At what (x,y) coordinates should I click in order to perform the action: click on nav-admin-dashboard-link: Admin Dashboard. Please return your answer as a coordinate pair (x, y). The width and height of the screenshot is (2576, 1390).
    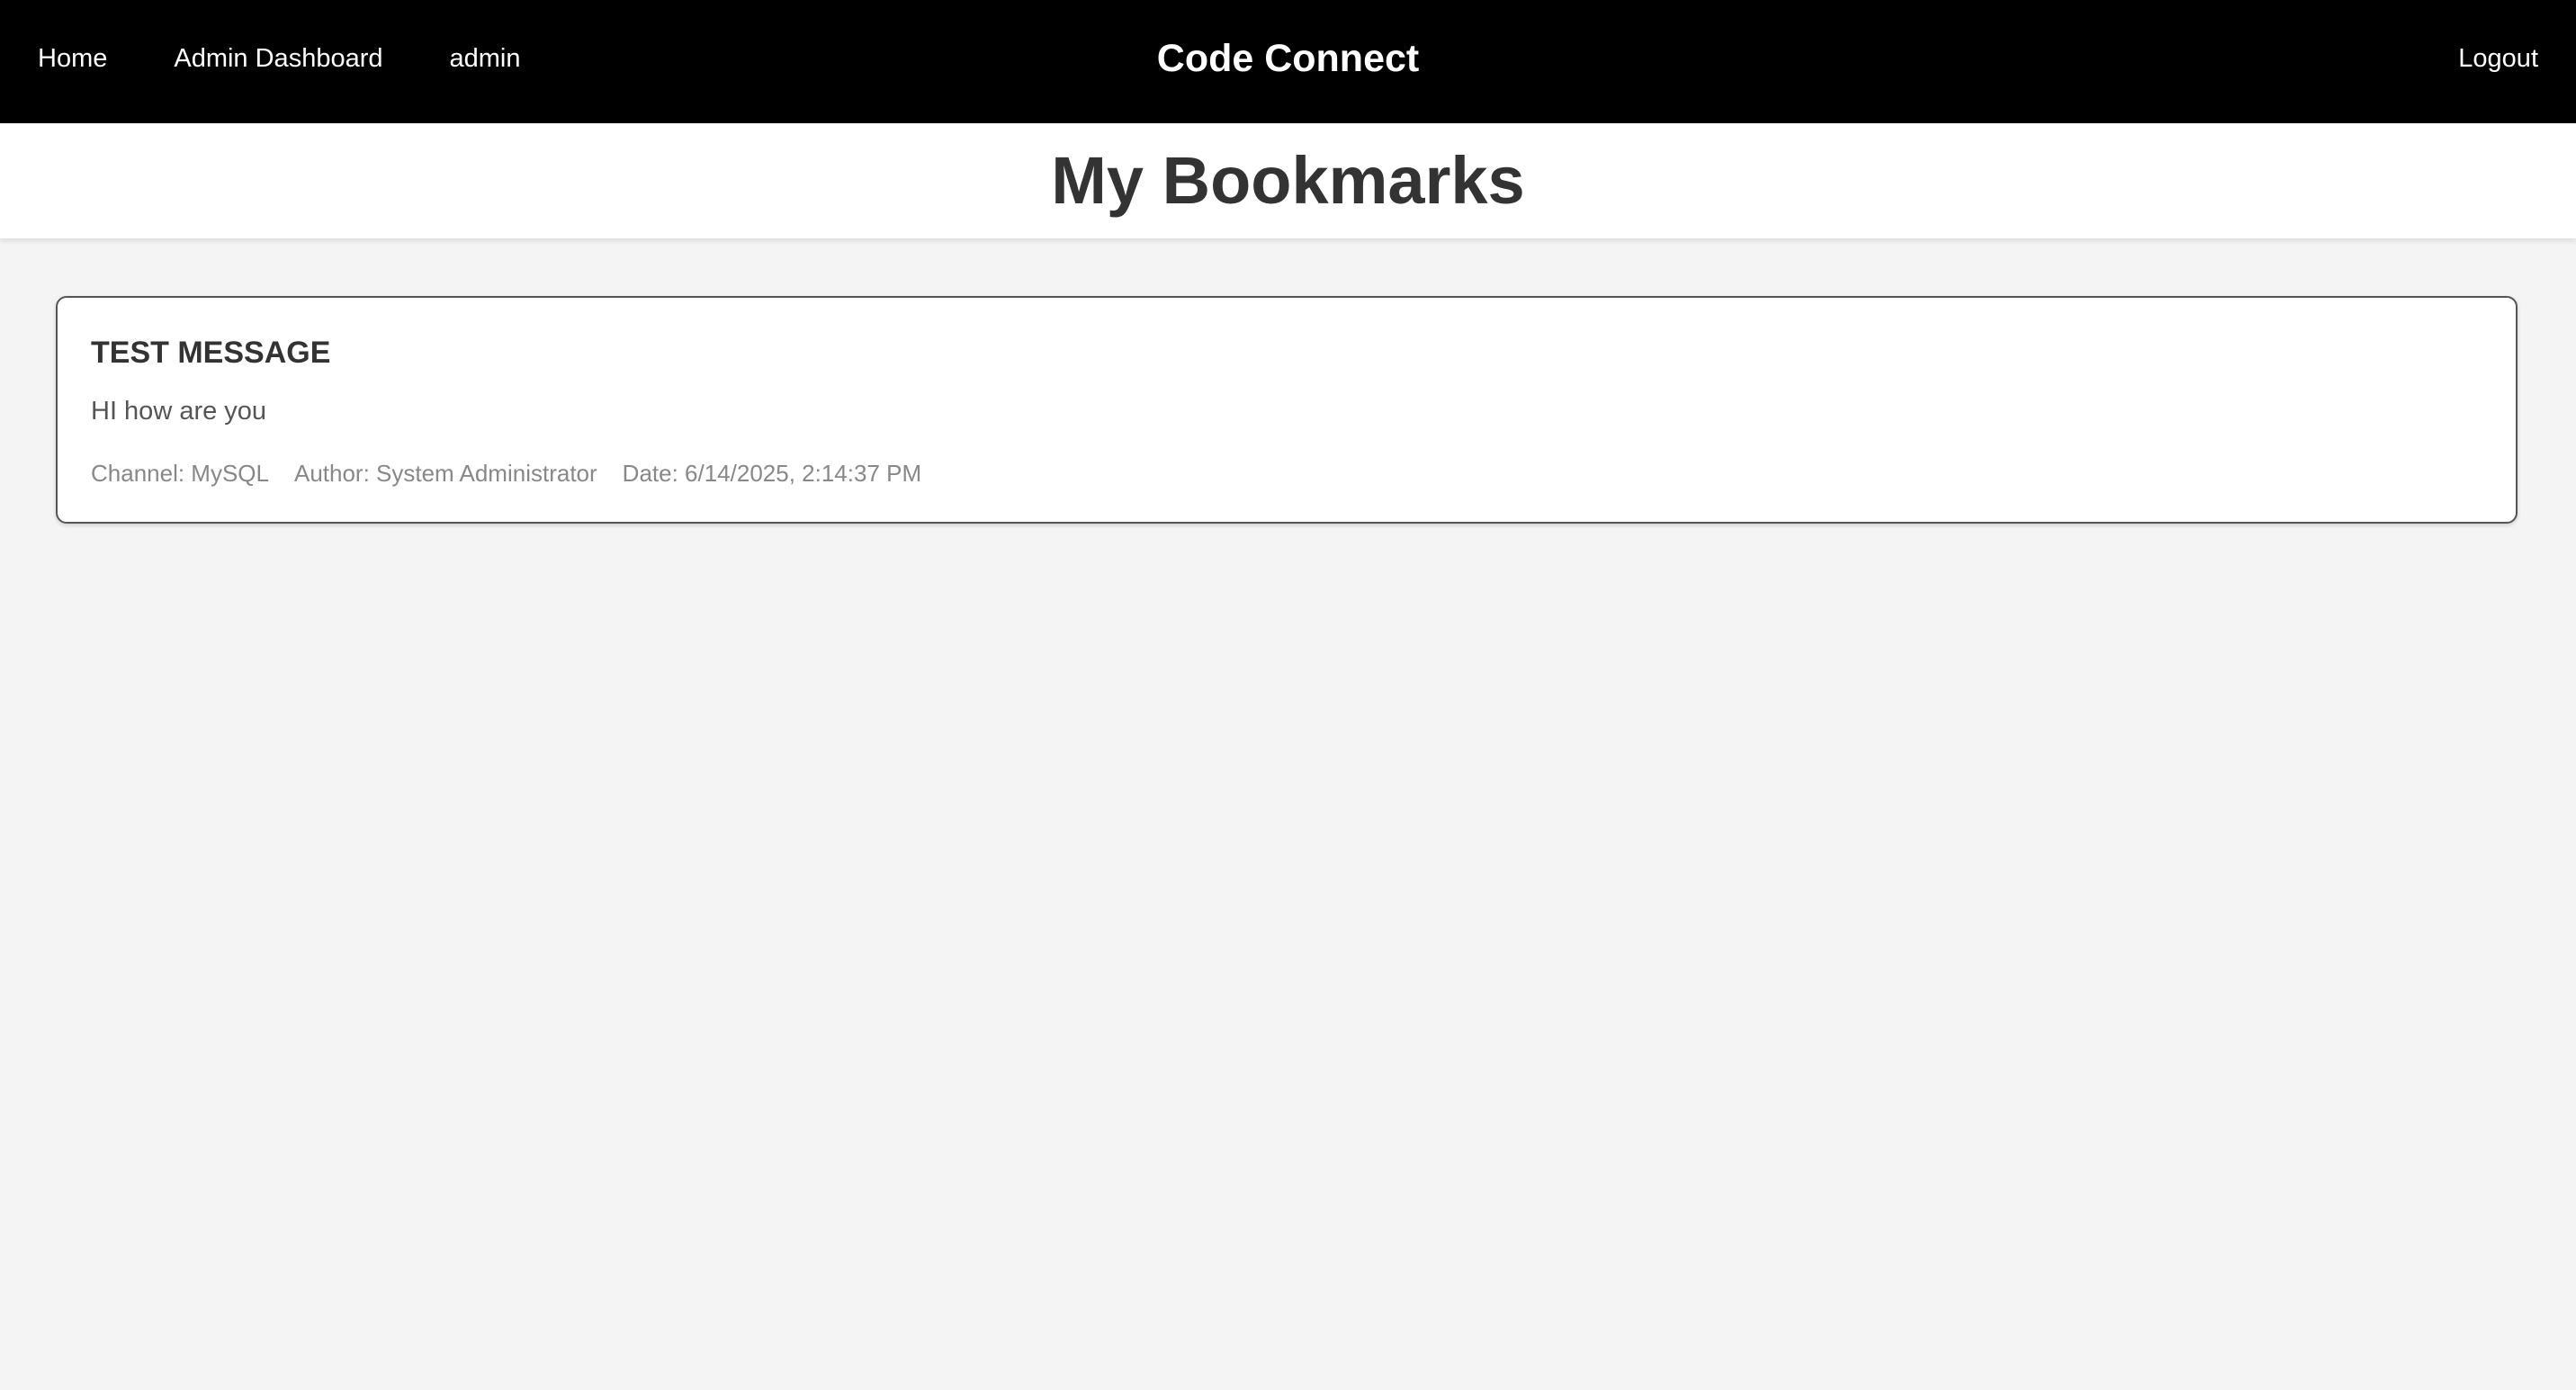
    Looking at the image, I should click on (278, 59).